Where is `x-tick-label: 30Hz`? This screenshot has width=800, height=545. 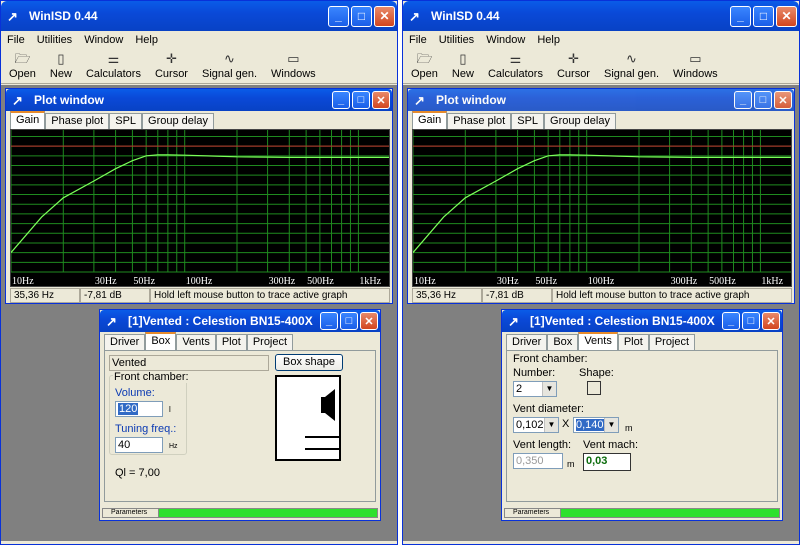 x-tick-label: 30Hz is located at coordinates (508, 281).